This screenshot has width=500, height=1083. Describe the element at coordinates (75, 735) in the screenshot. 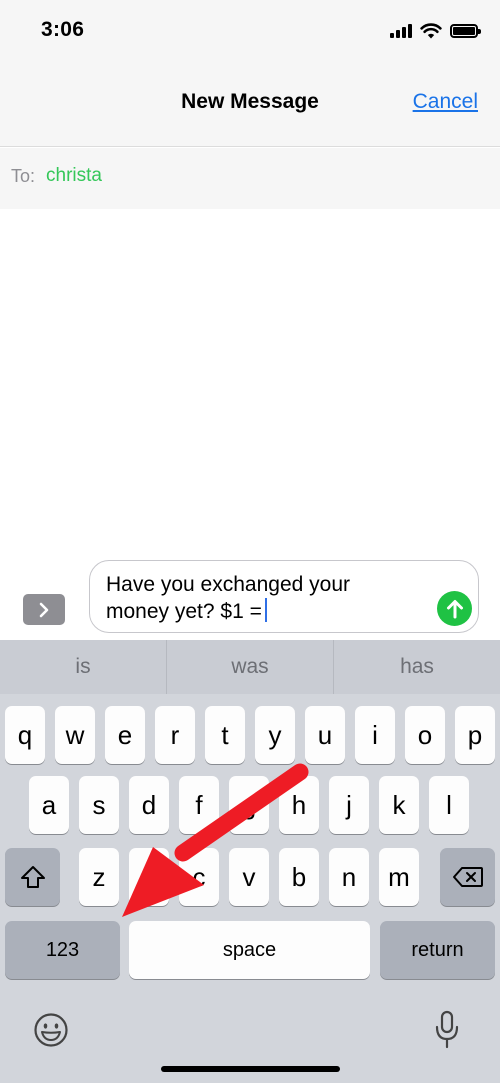

I see `key-w: w` at that location.